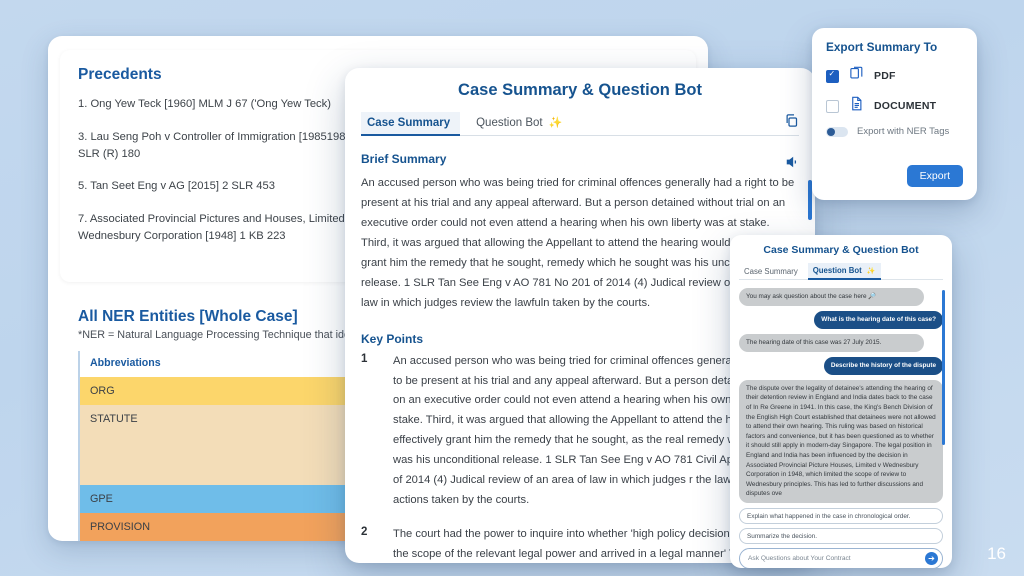 Image resolution: width=1024 pixels, height=576 pixels. What do you see at coordinates (509, 123) in the screenshot?
I see `tab-question-bot-label: Question Bot` at bounding box center [509, 123].